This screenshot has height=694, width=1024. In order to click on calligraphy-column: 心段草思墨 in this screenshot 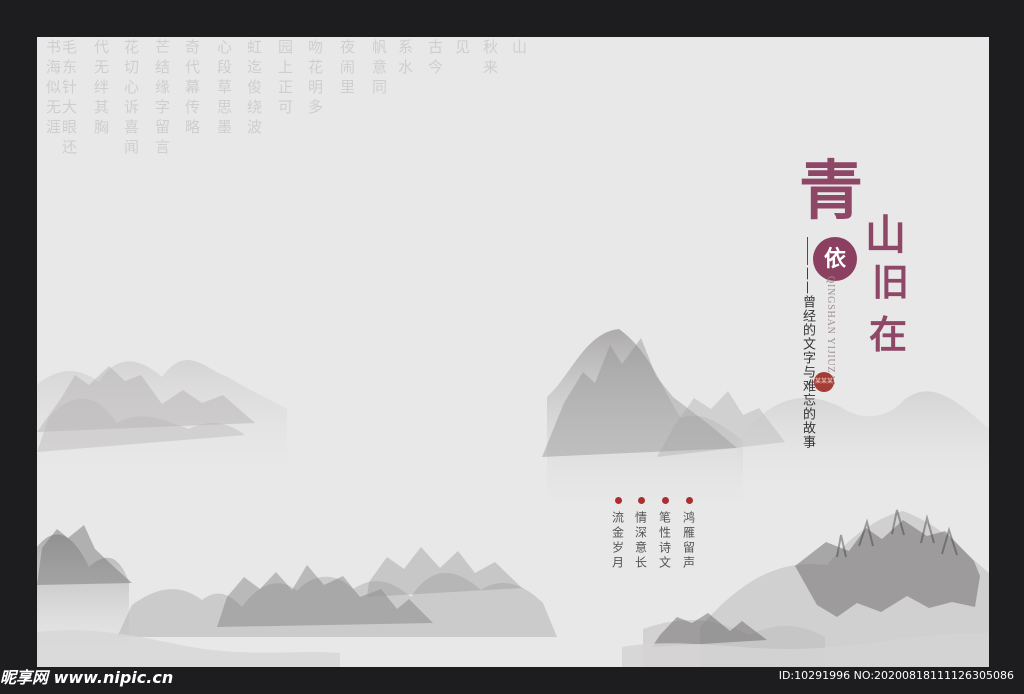, I will do `click(224, 89)`.